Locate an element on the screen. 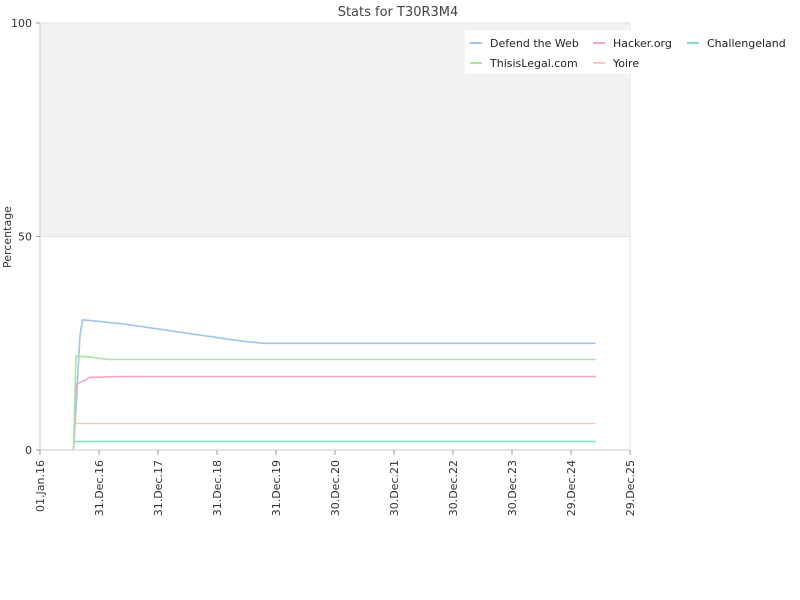 The image size is (800, 600). x-tick-label: 31.Dec.17 is located at coordinates (158, 488).